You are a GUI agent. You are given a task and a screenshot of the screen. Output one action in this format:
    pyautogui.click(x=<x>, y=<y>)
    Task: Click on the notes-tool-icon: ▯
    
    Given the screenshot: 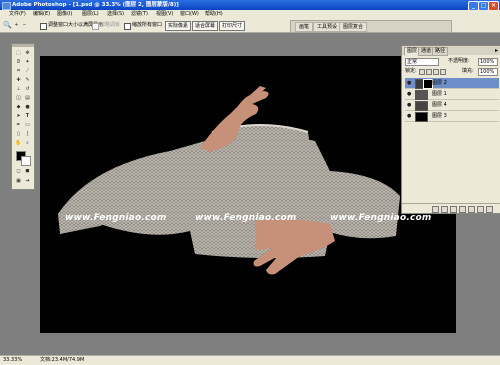 What is the action you would take?
    pyautogui.click(x=18, y=134)
    